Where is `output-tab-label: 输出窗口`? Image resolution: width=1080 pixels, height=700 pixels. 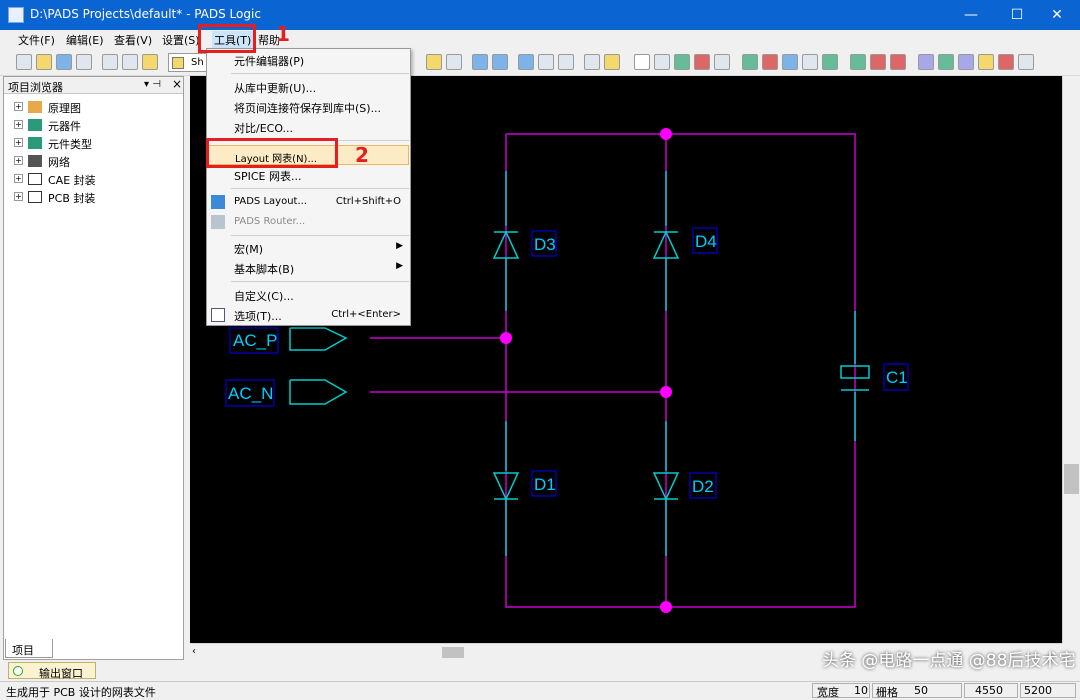 output-tab-label: 输出窗口 is located at coordinates (61, 673).